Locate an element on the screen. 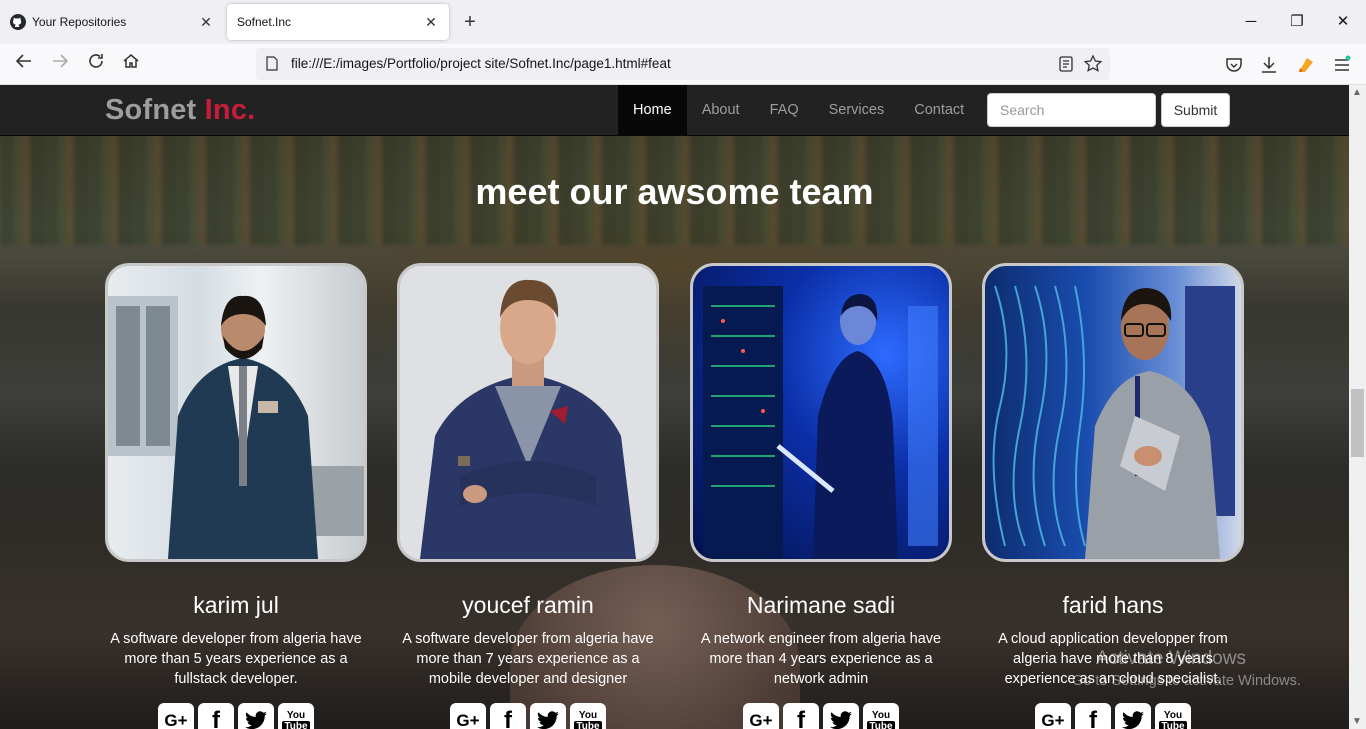  restore-button: ❐ is located at coordinates (1297, 22).